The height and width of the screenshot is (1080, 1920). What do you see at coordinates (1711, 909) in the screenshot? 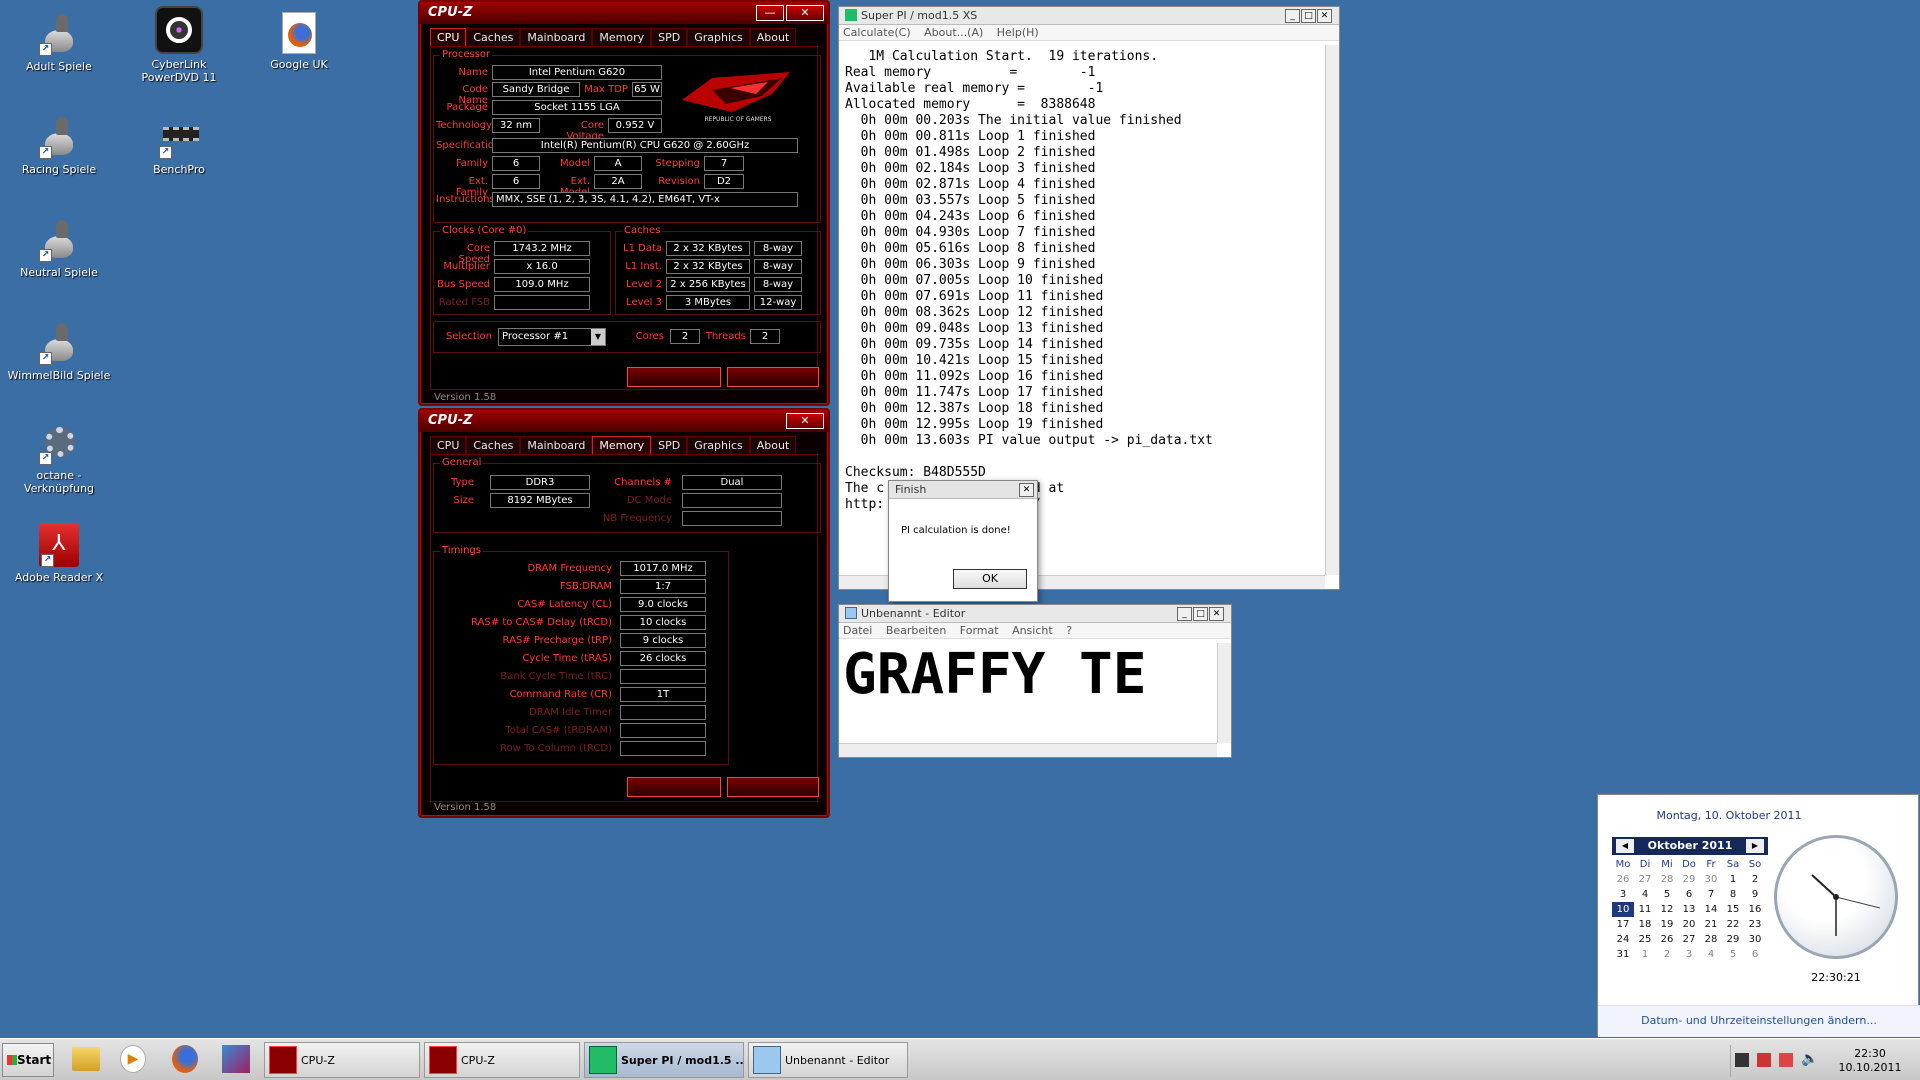
I see `calendar-day: 14` at bounding box center [1711, 909].